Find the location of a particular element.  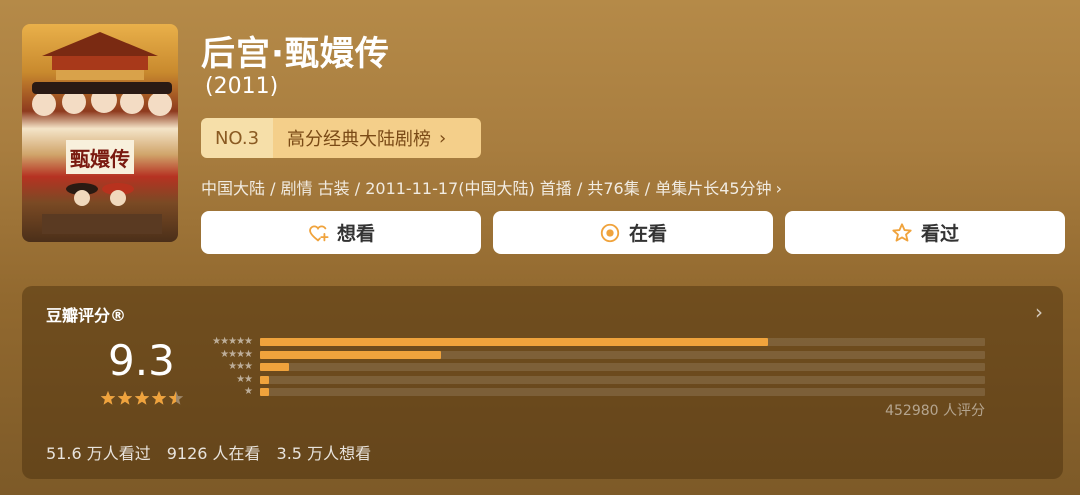

watching-count: 9126 人在看 is located at coordinates (213, 453).